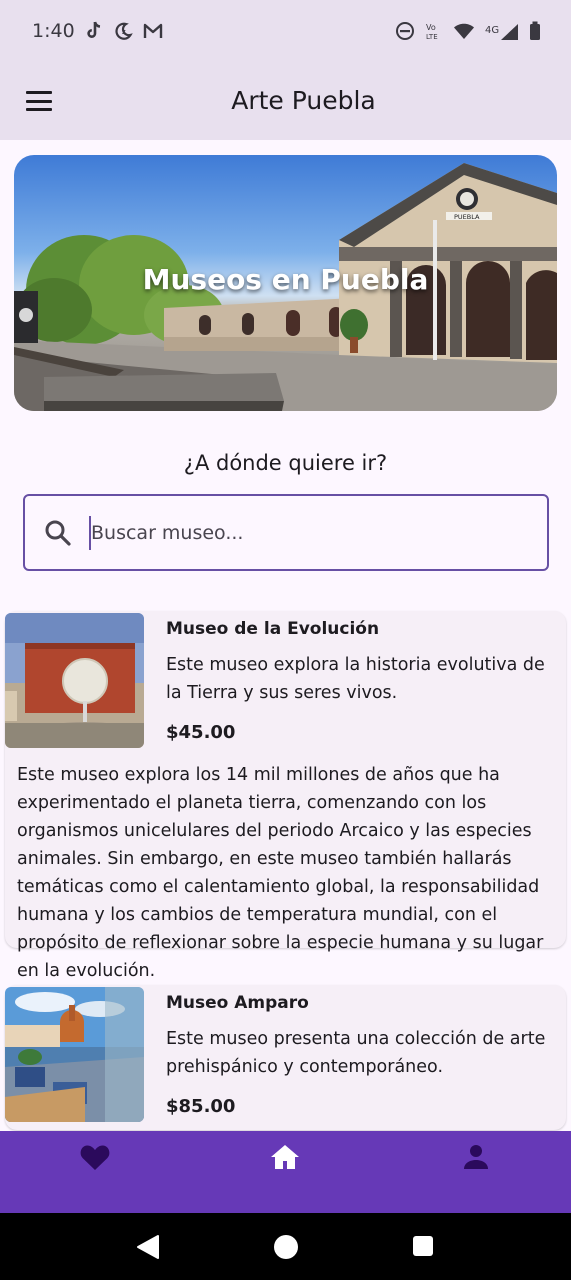  What do you see at coordinates (502, 31) in the screenshot?
I see `4g-signal-icon: 4G` at bounding box center [502, 31].